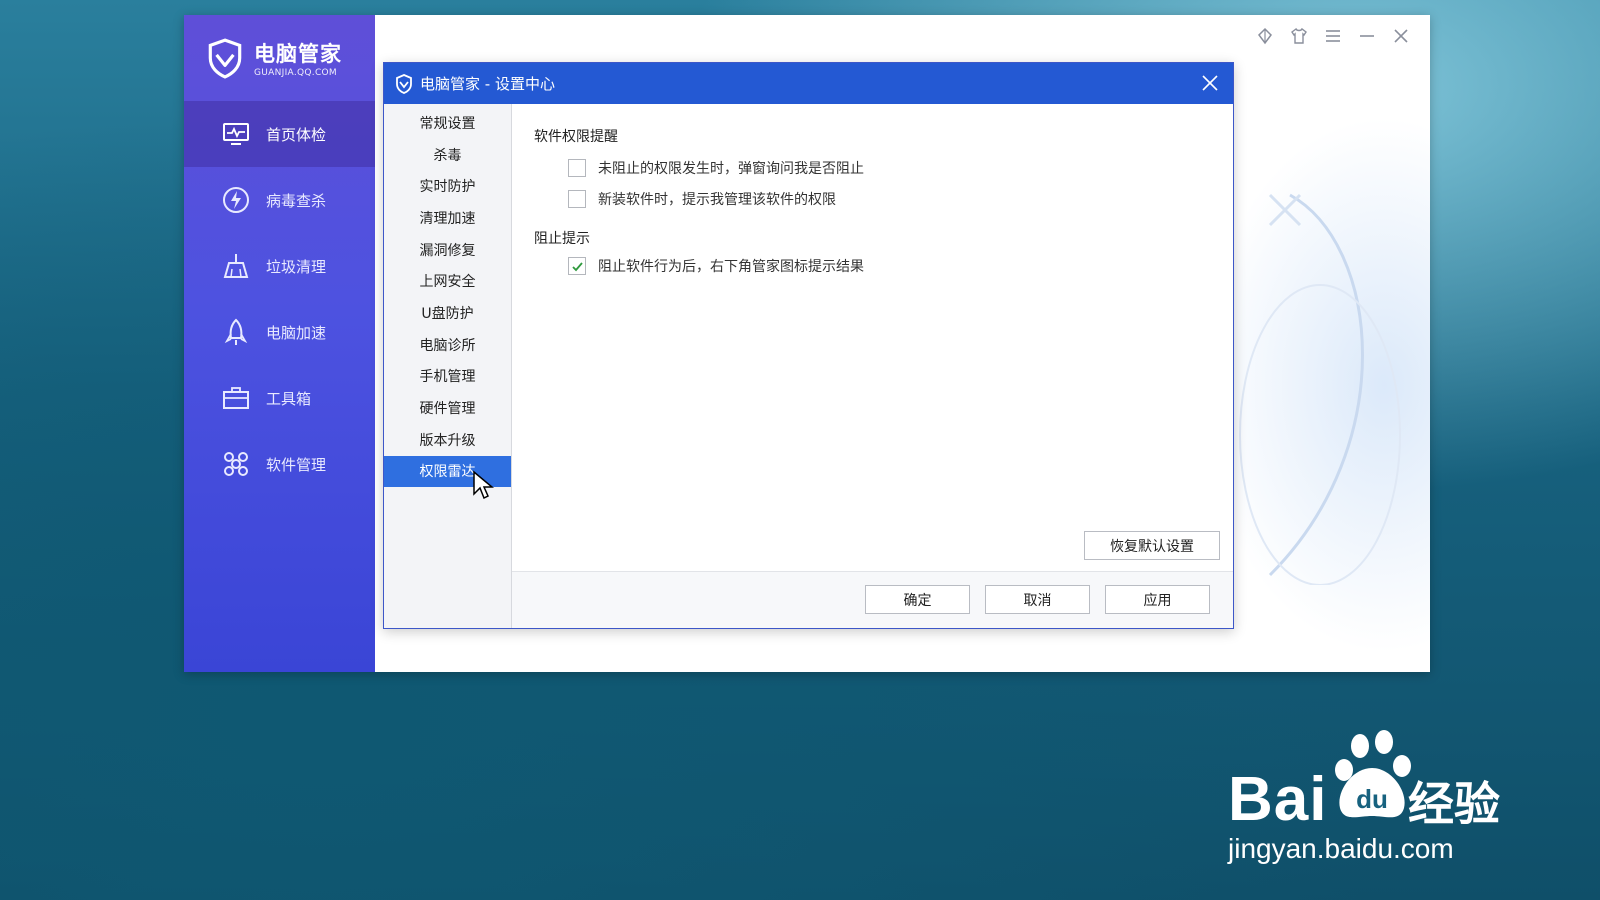  I want to click on menu-icon, so click(1333, 36).